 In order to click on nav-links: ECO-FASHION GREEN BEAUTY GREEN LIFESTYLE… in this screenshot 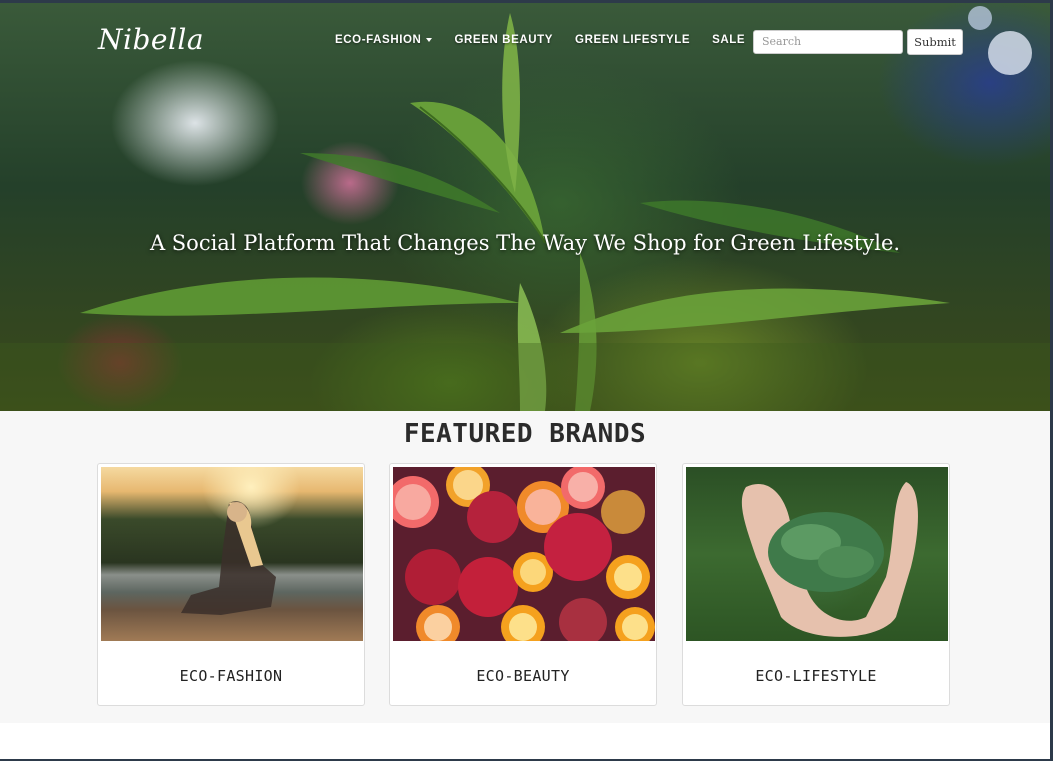, I will do `click(551, 40)`.